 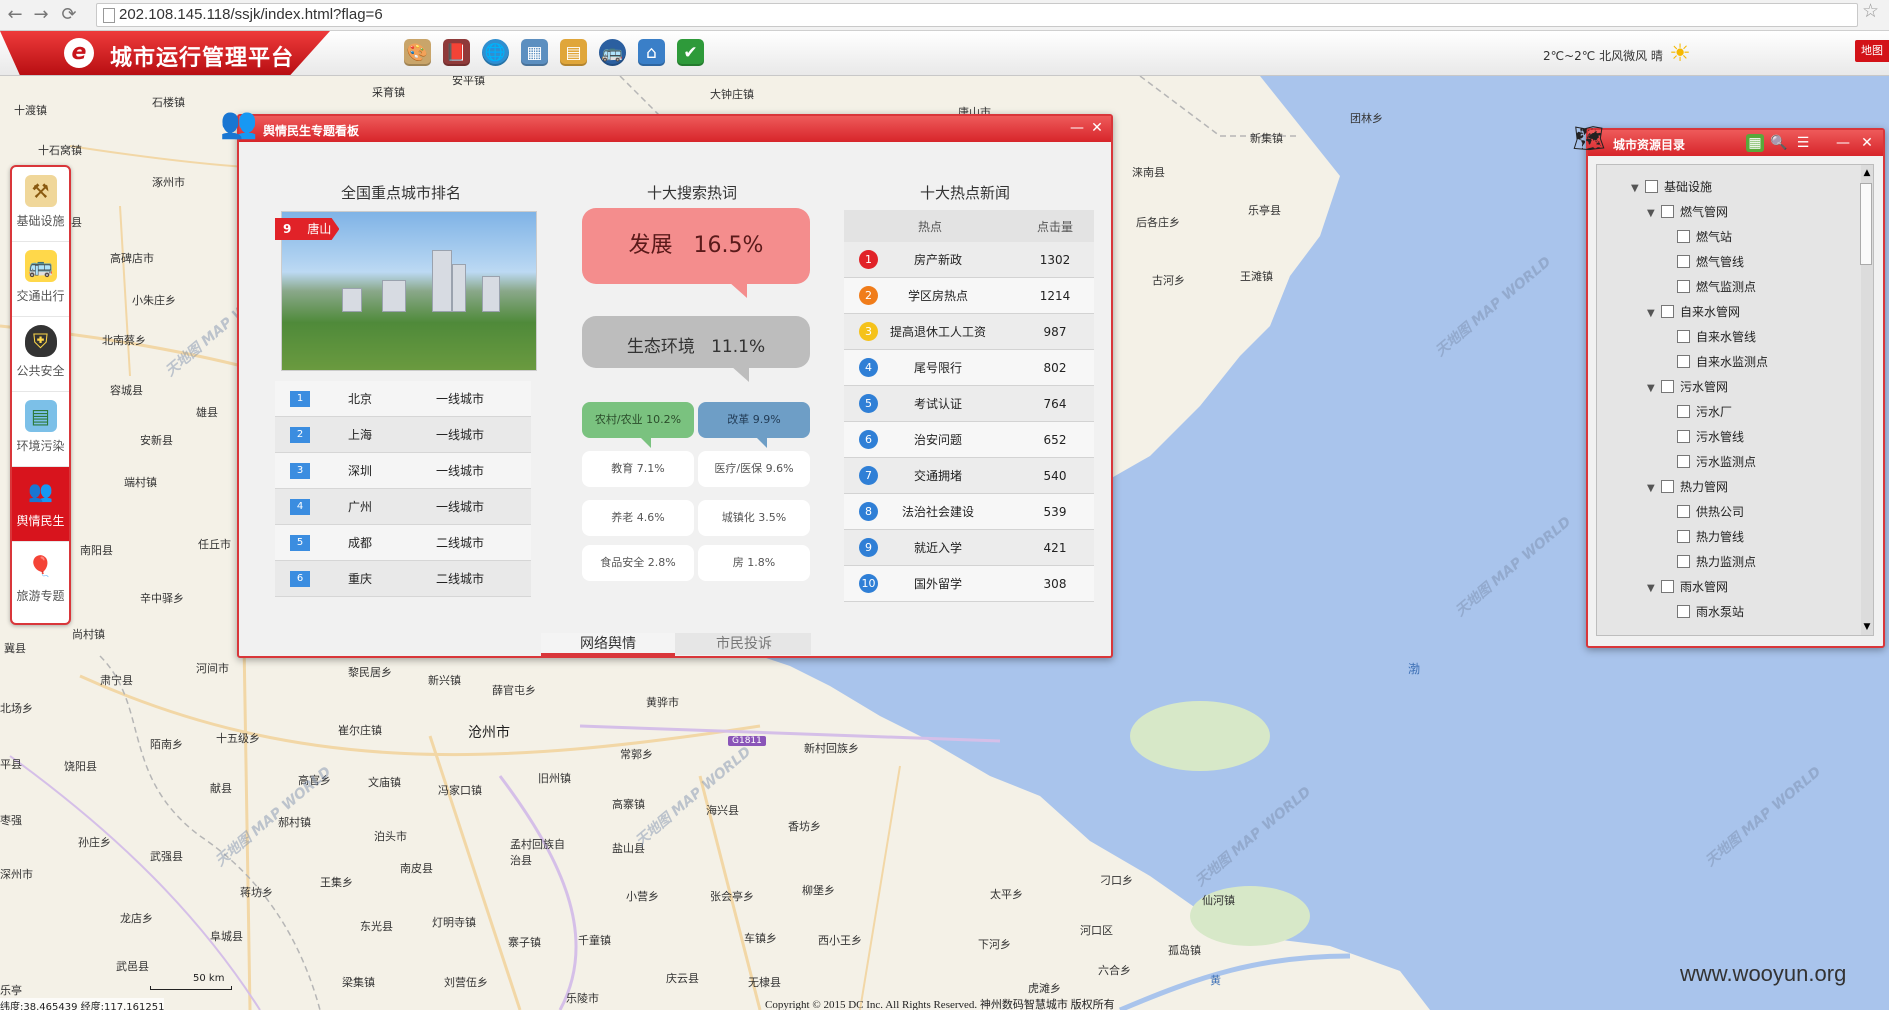 I want to click on table-row: 2 学区房热点 1214, so click(x=969, y=295).